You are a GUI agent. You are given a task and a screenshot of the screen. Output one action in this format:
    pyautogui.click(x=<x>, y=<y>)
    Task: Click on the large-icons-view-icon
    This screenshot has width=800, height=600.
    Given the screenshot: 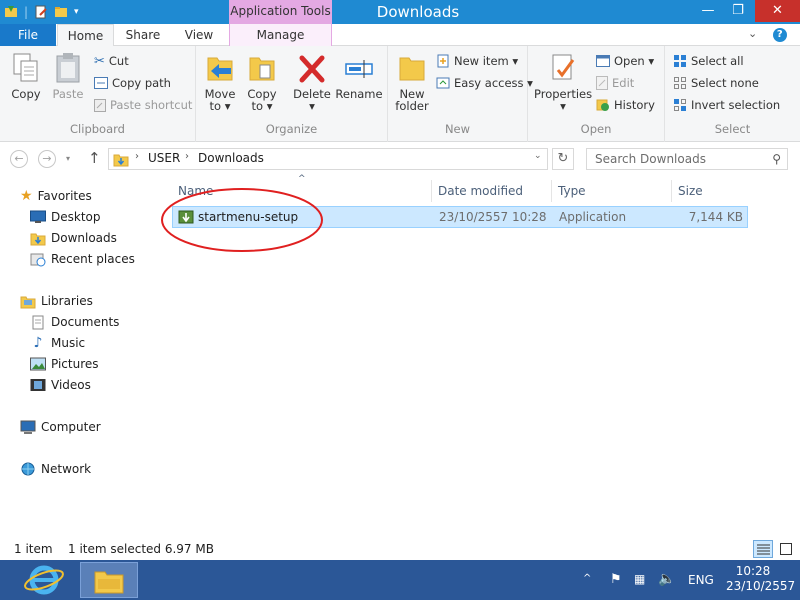 What is the action you would take?
    pyautogui.click(x=786, y=549)
    